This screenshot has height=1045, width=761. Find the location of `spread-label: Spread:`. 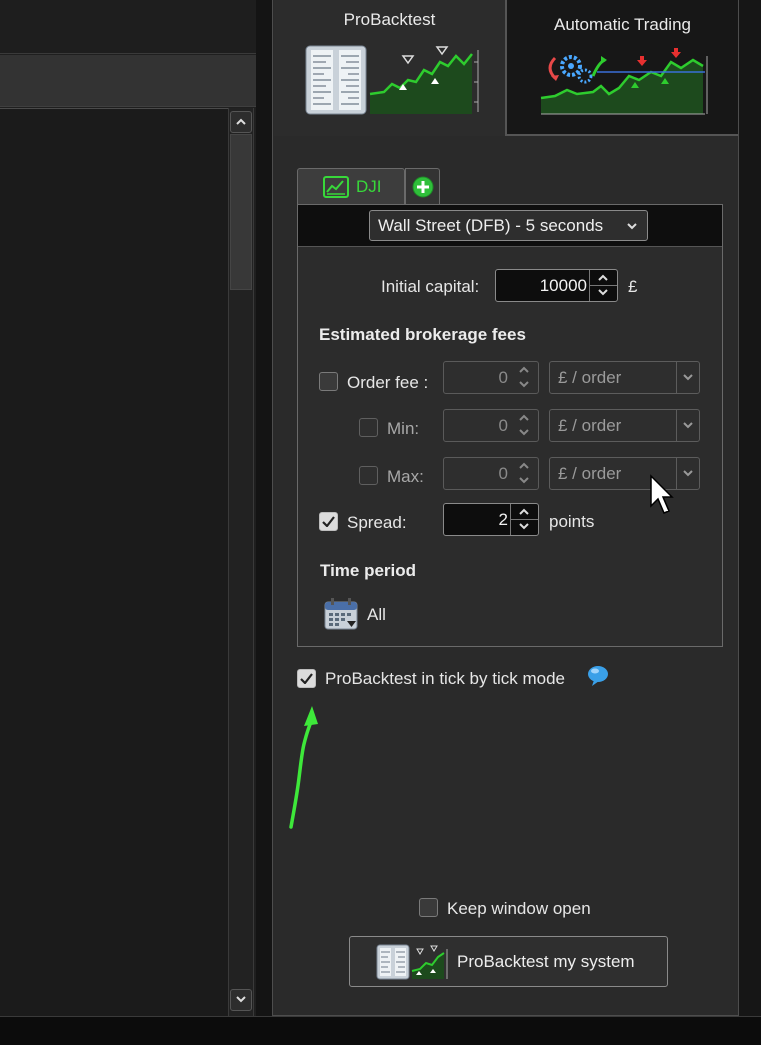

spread-label: Spread: is located at coordinates (377, 522).